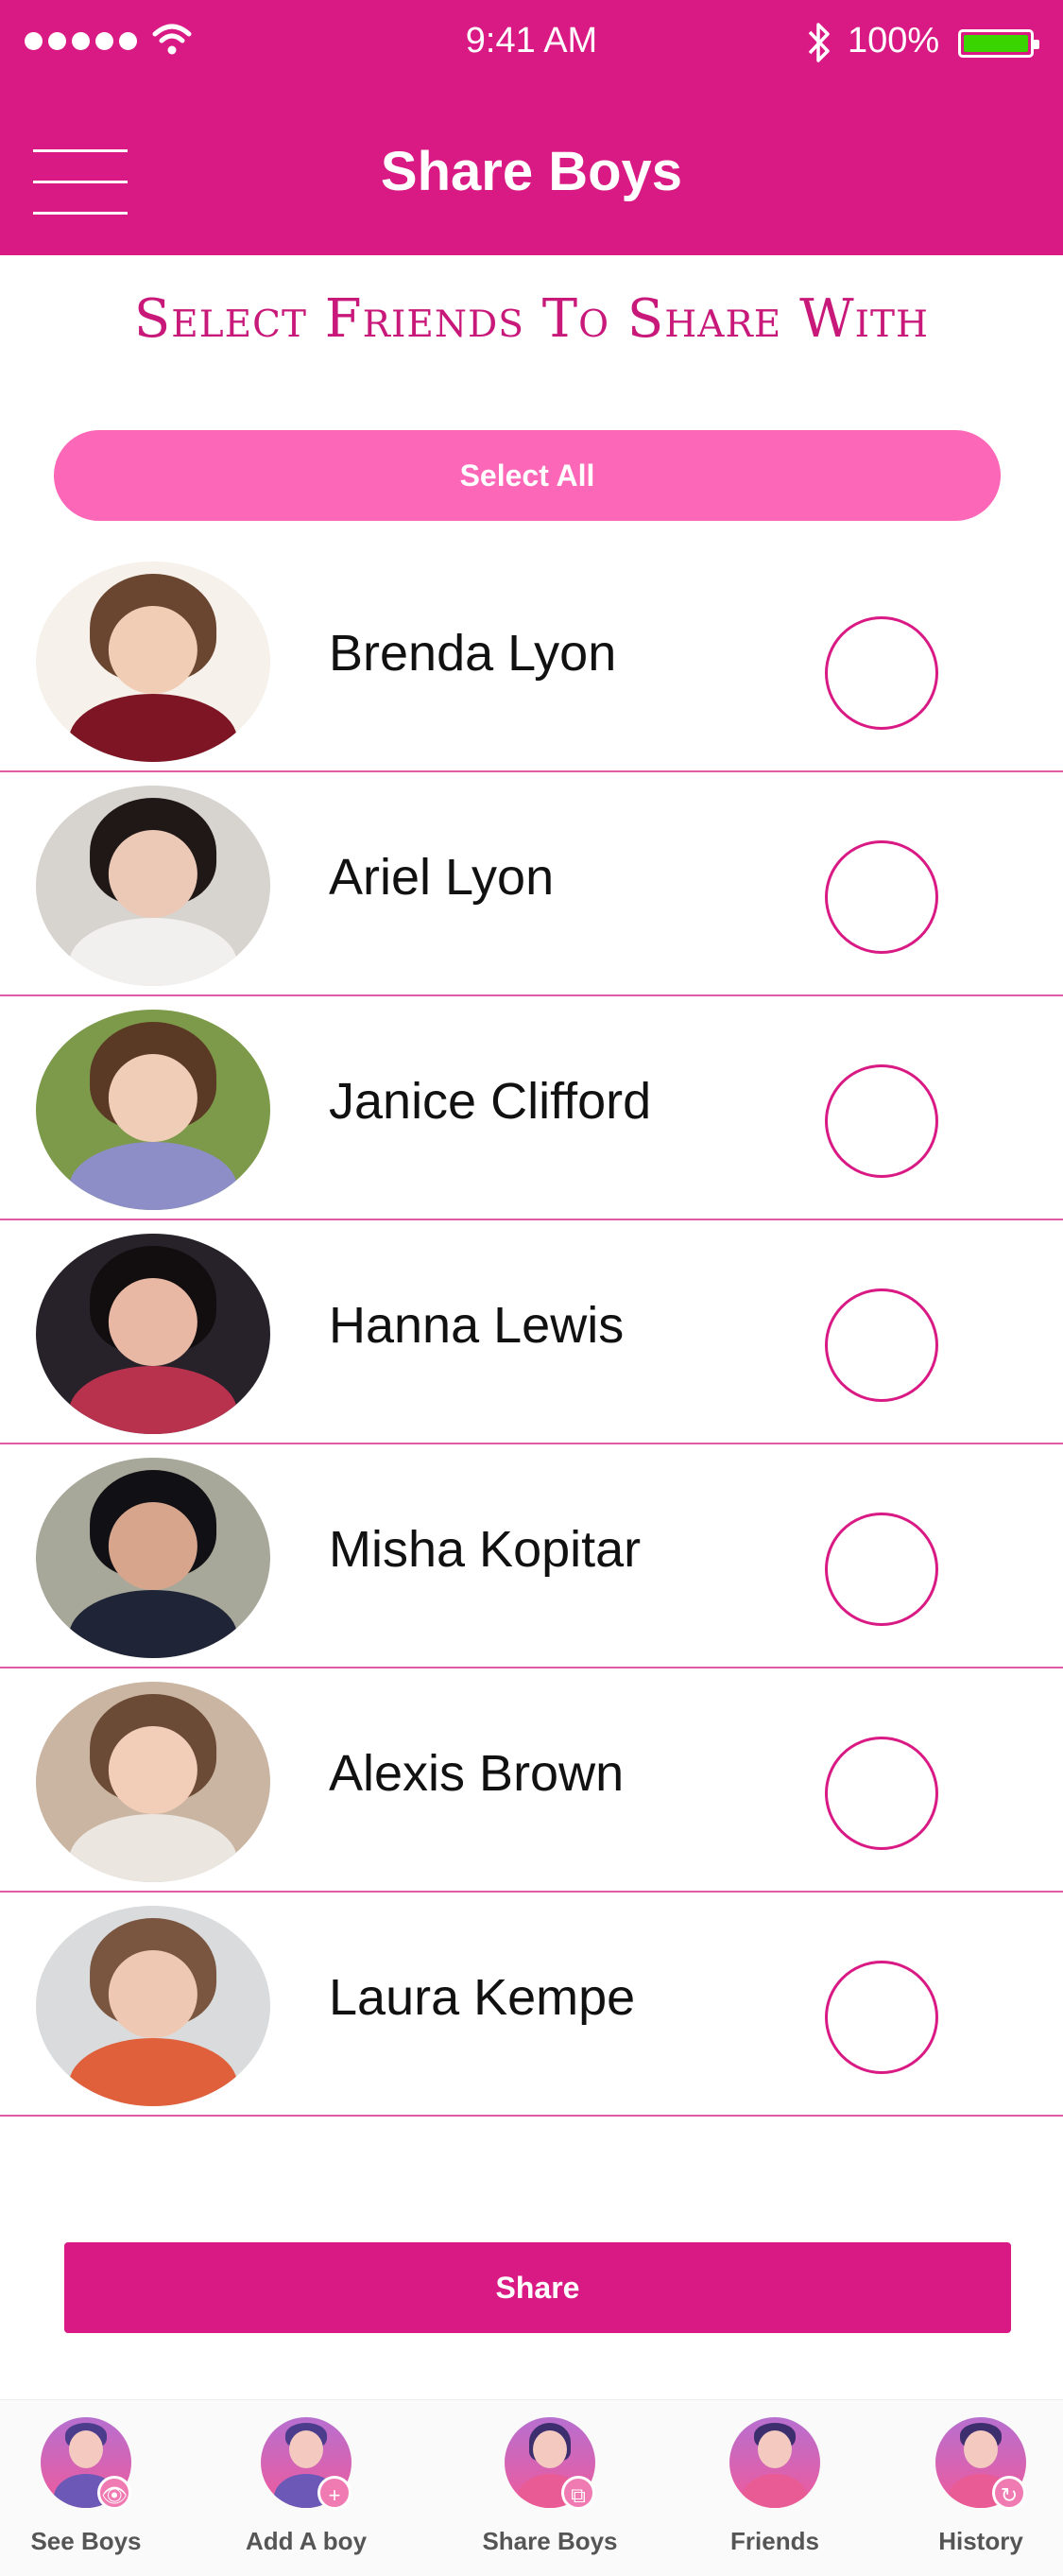 Image resolution: width=1063 pixels, height=2576 pixels. Describe the element at coordinates (485, 1549) in the screenshot. I see `friend-name: Misha Kopitar` at that location.